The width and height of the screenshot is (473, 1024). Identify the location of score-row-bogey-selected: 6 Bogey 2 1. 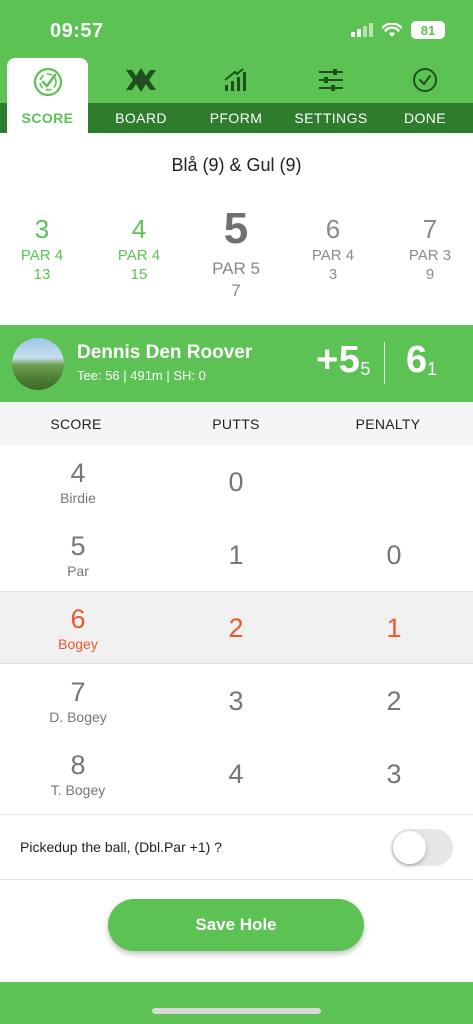
(236, 627).